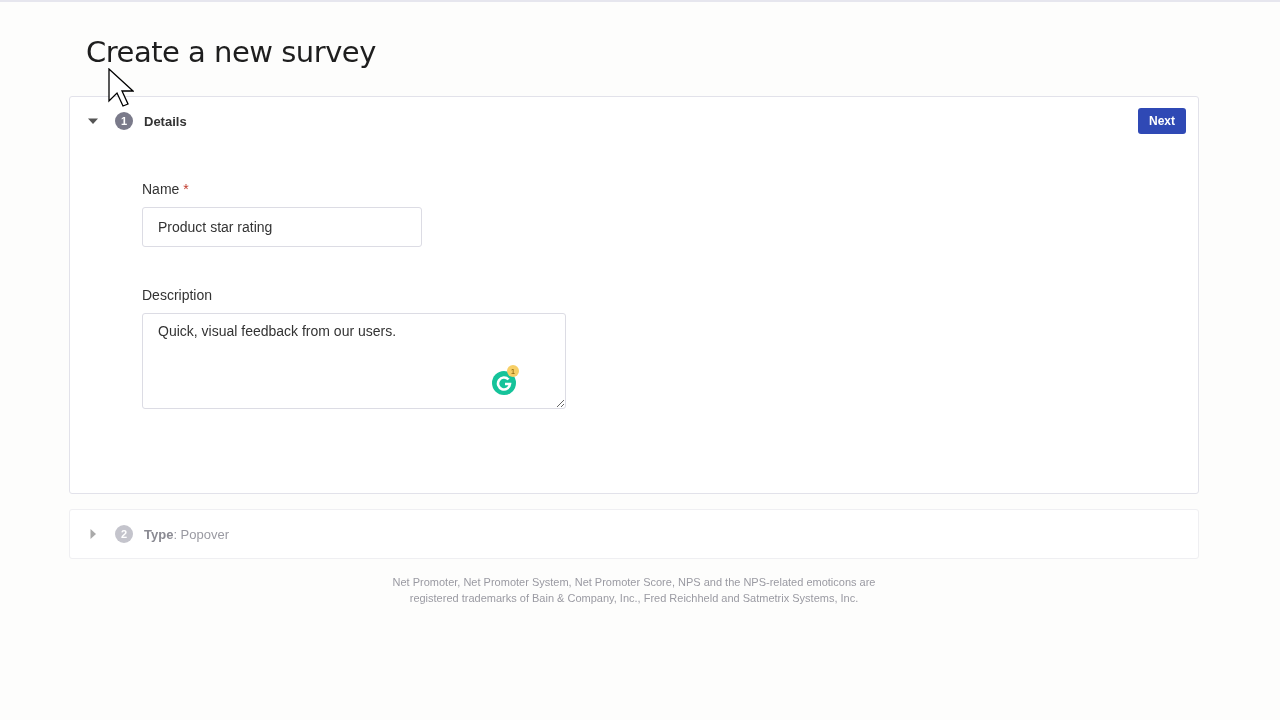 The image size is (1280, 720). I want to click on field-label: Description, so click(178, 295).